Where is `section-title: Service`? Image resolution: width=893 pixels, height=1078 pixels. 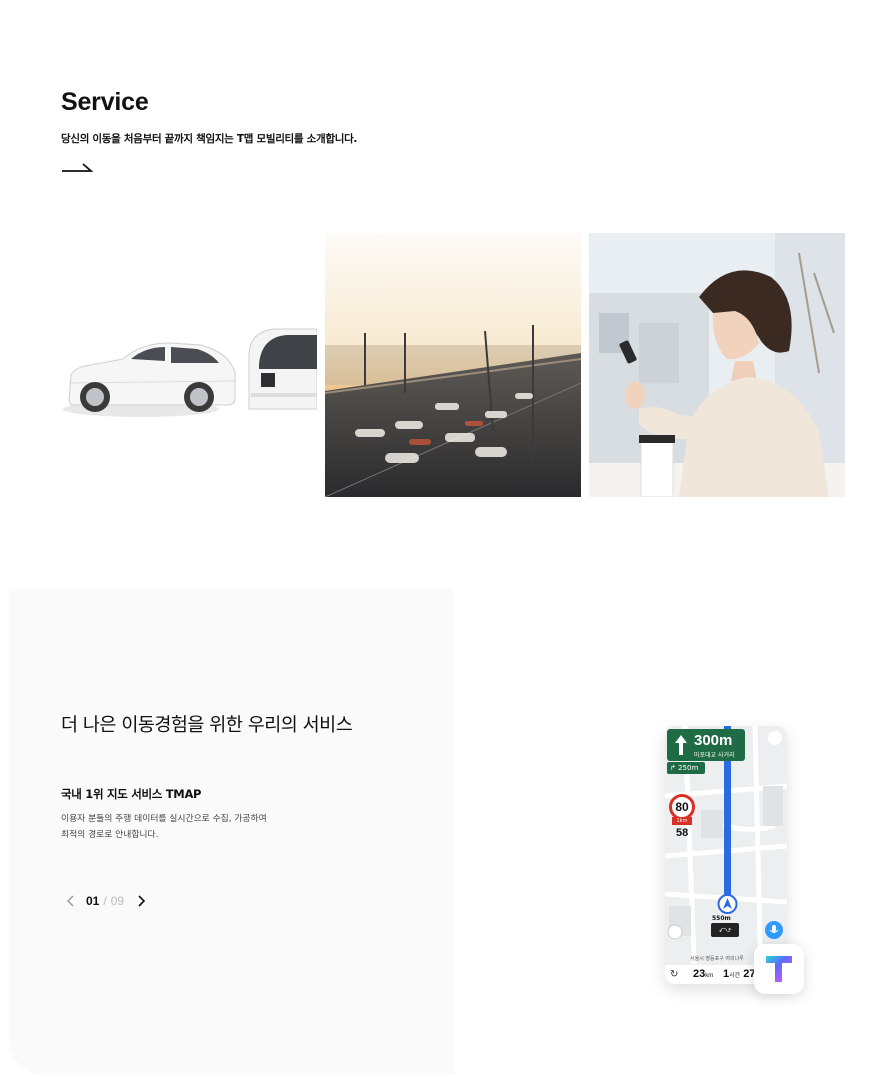 section-title: Service is located at coordinates (105, 102).